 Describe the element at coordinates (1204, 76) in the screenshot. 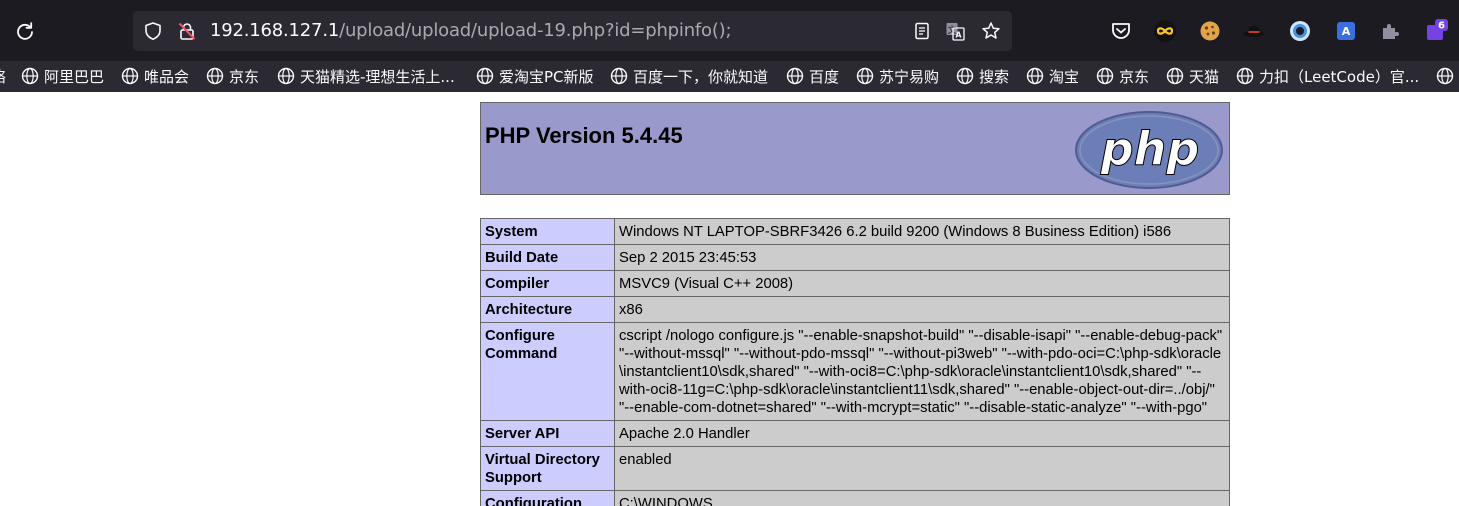

I see `bookmark-label: 天猫` at that location.